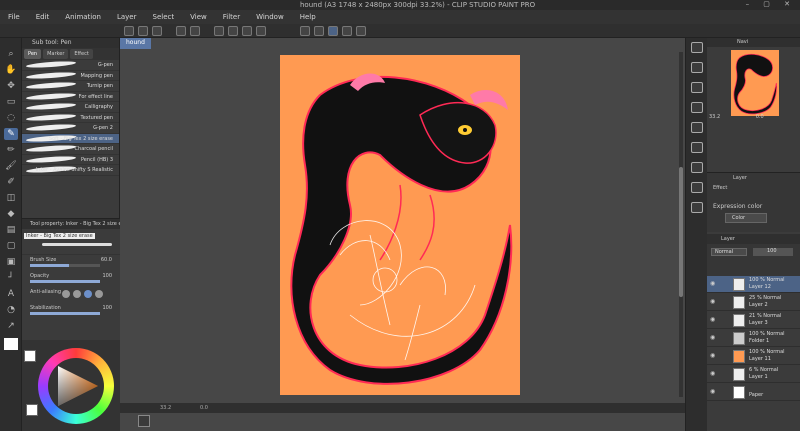 The image size is (800, 431). What do you see at coordinates (33, 54) in the screenshot?
I see `subtool-tab-pen: Pen` at bounding box center [33, 54].